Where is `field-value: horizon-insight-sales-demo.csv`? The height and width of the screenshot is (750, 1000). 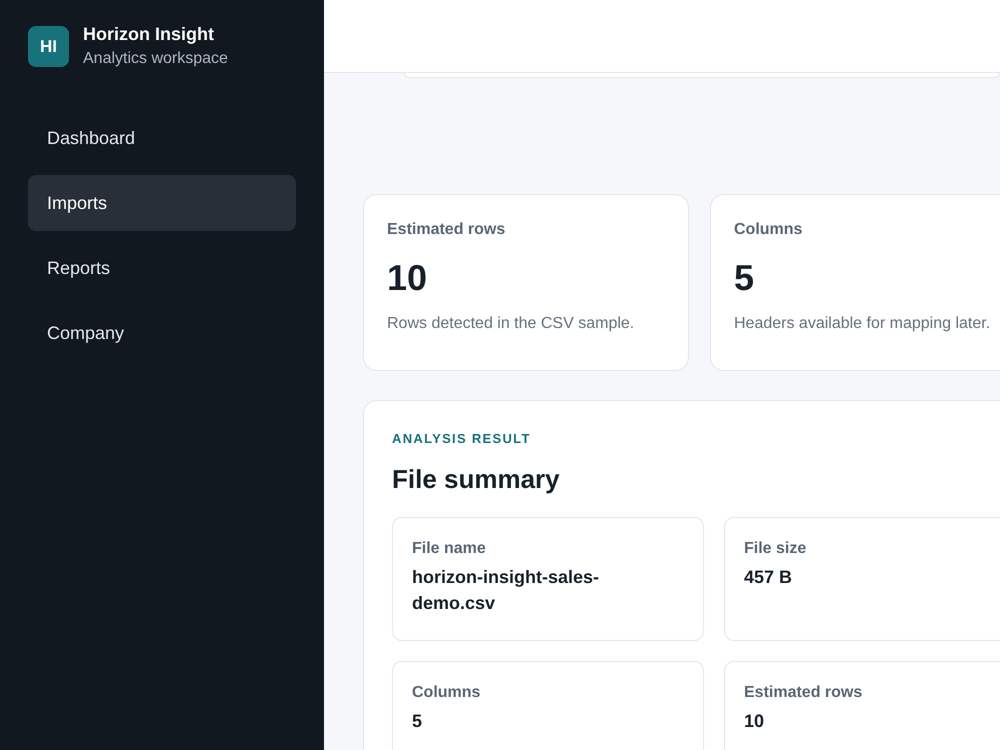
field-value: horizon-insight-sales-demo.csv is located at coordinates (506, 590).